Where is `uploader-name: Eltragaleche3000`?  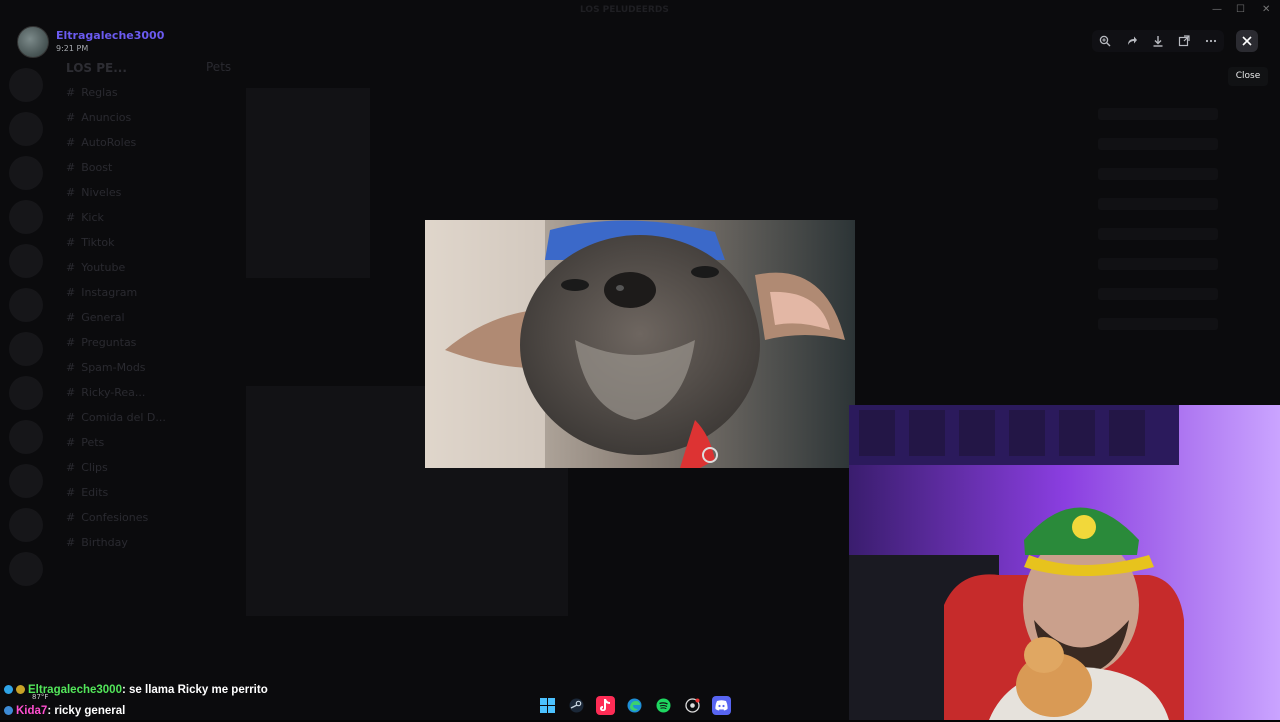
uploader-name: Eltragaleche3000 is located at coordinates (110, 35).